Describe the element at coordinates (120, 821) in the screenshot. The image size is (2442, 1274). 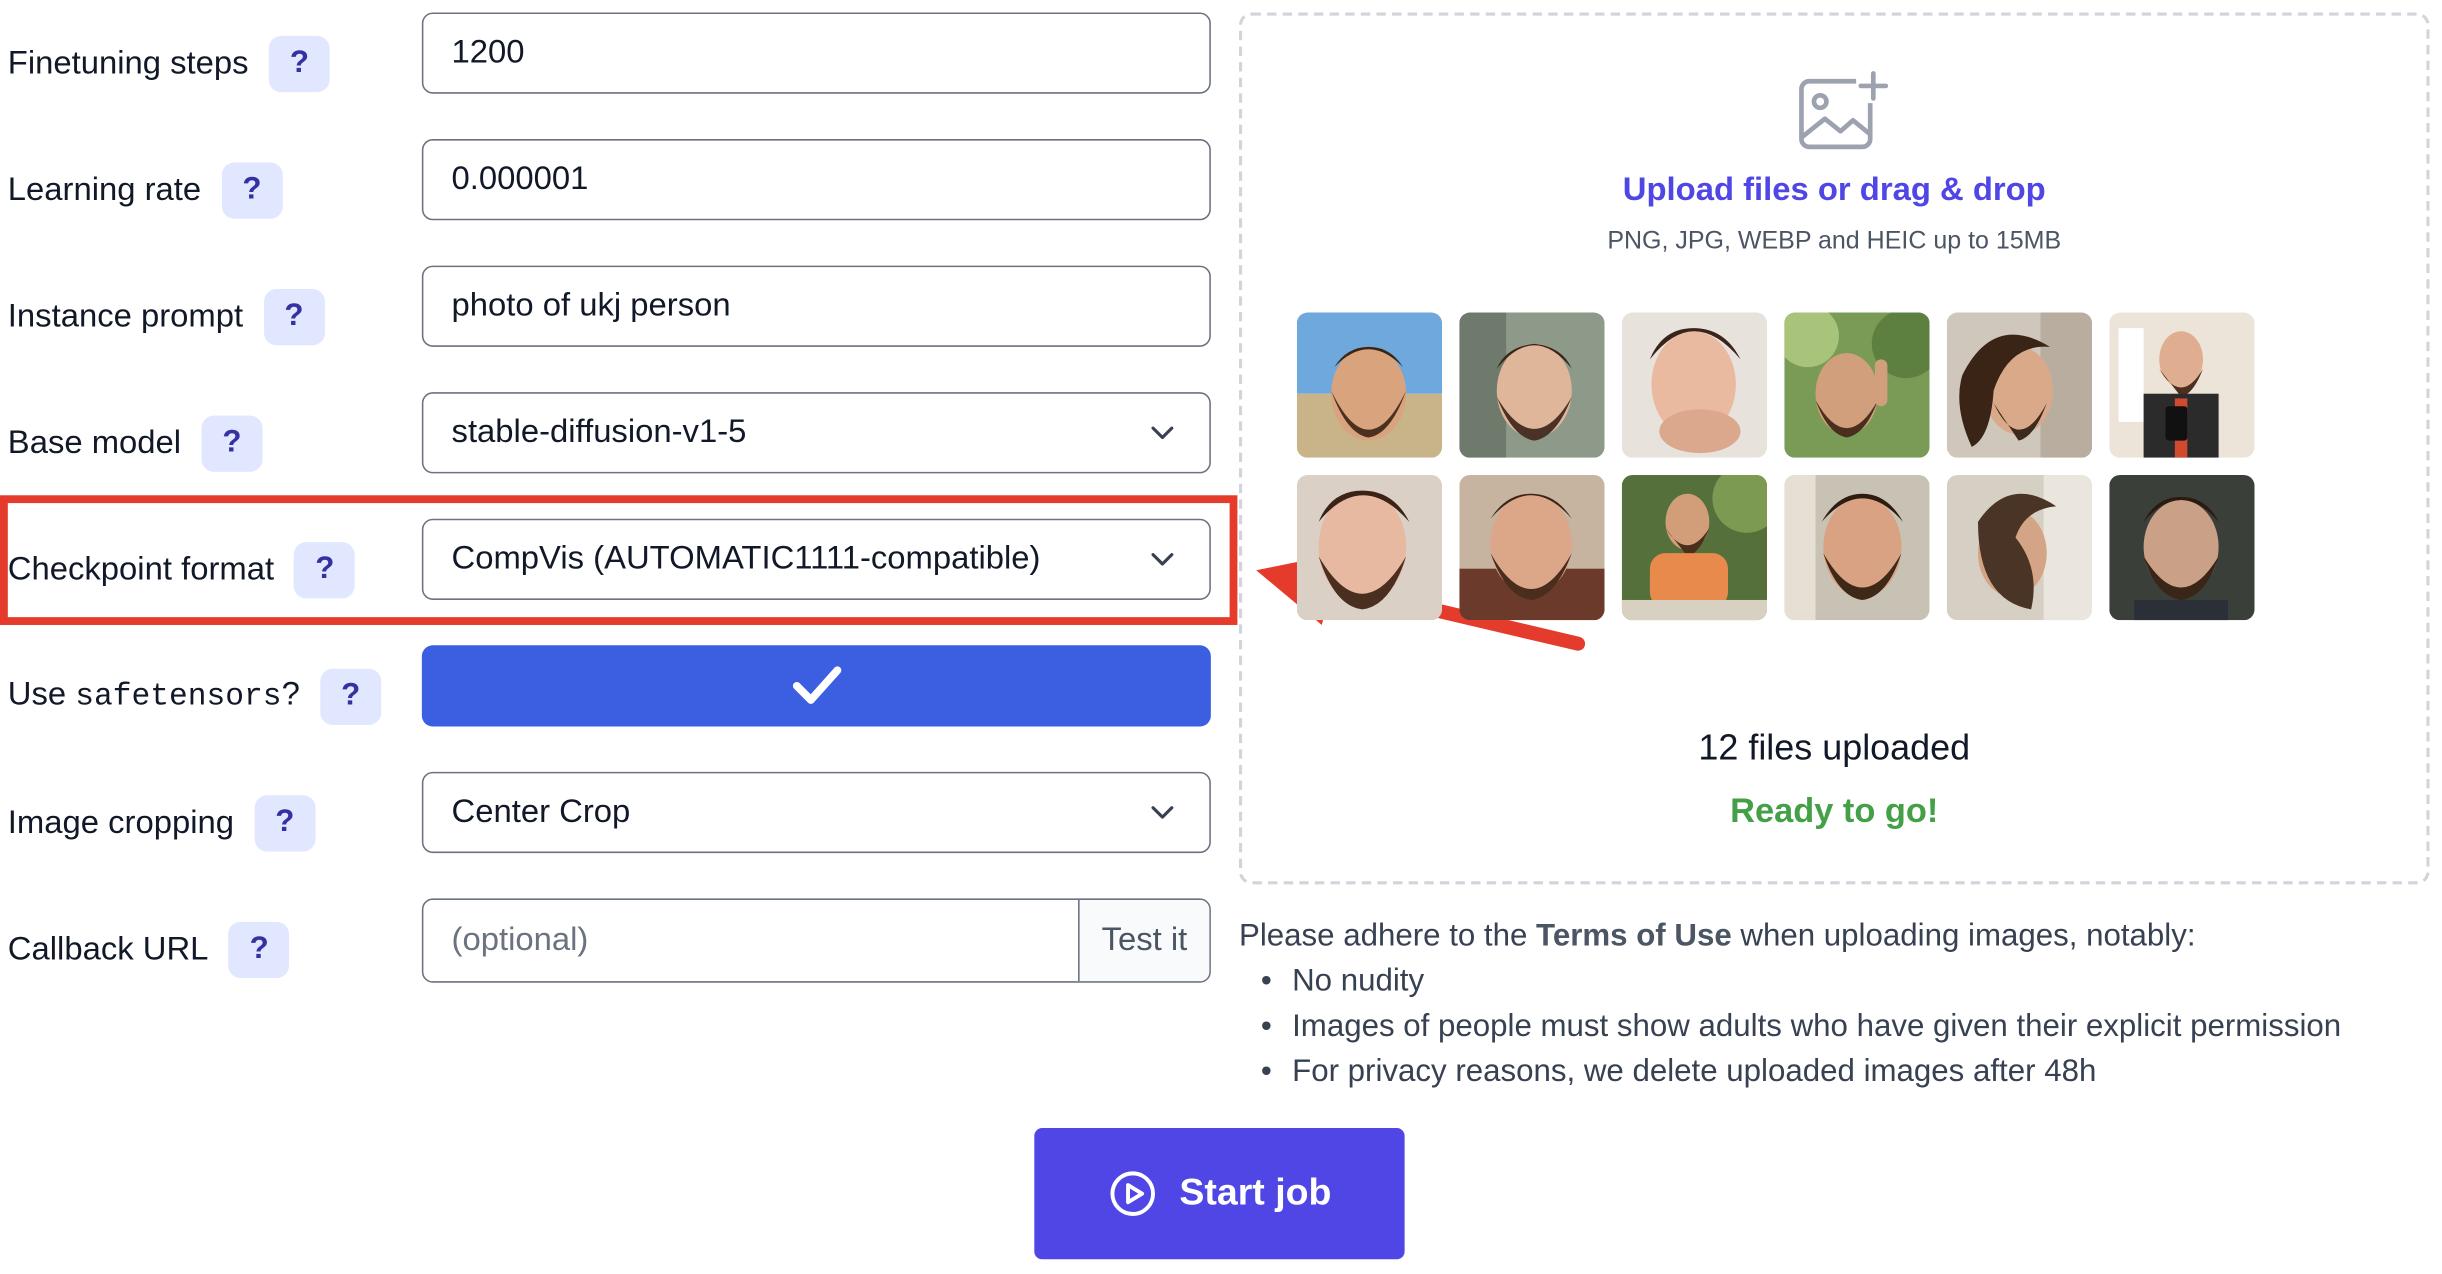
I see `image-cropping-label: Image cropping` at that location.